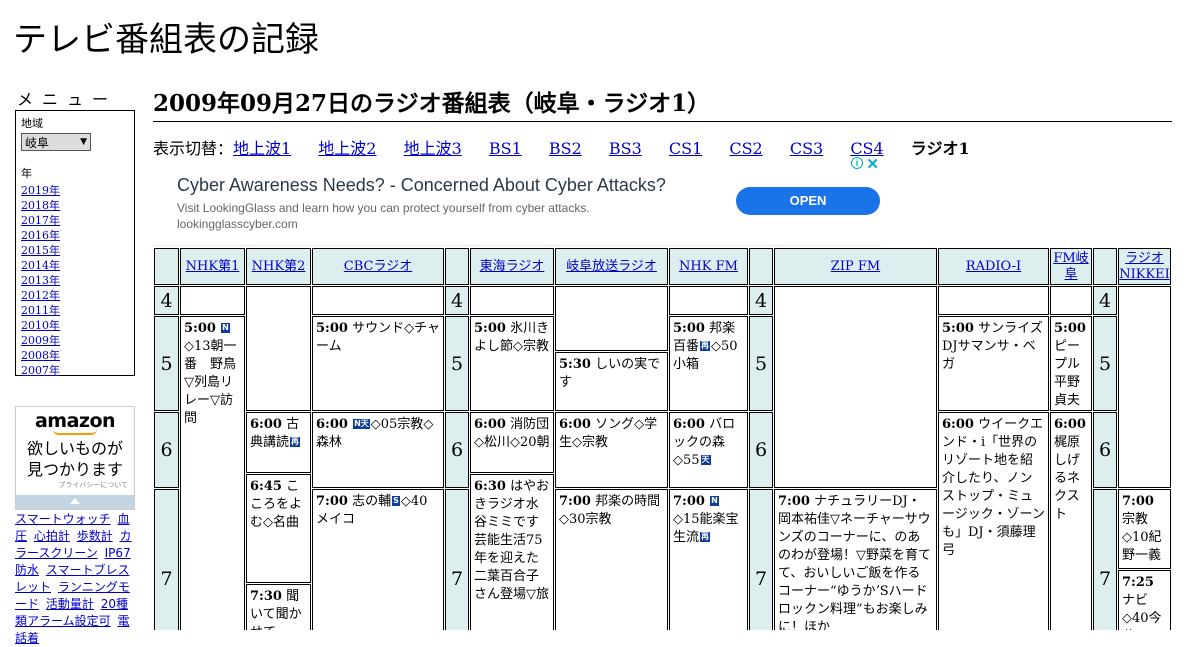 The image size is (1200, 647). Describe the element at coordinates (40, 190) in the screenshot. I see `year-link-2019: 2019年` at that location.